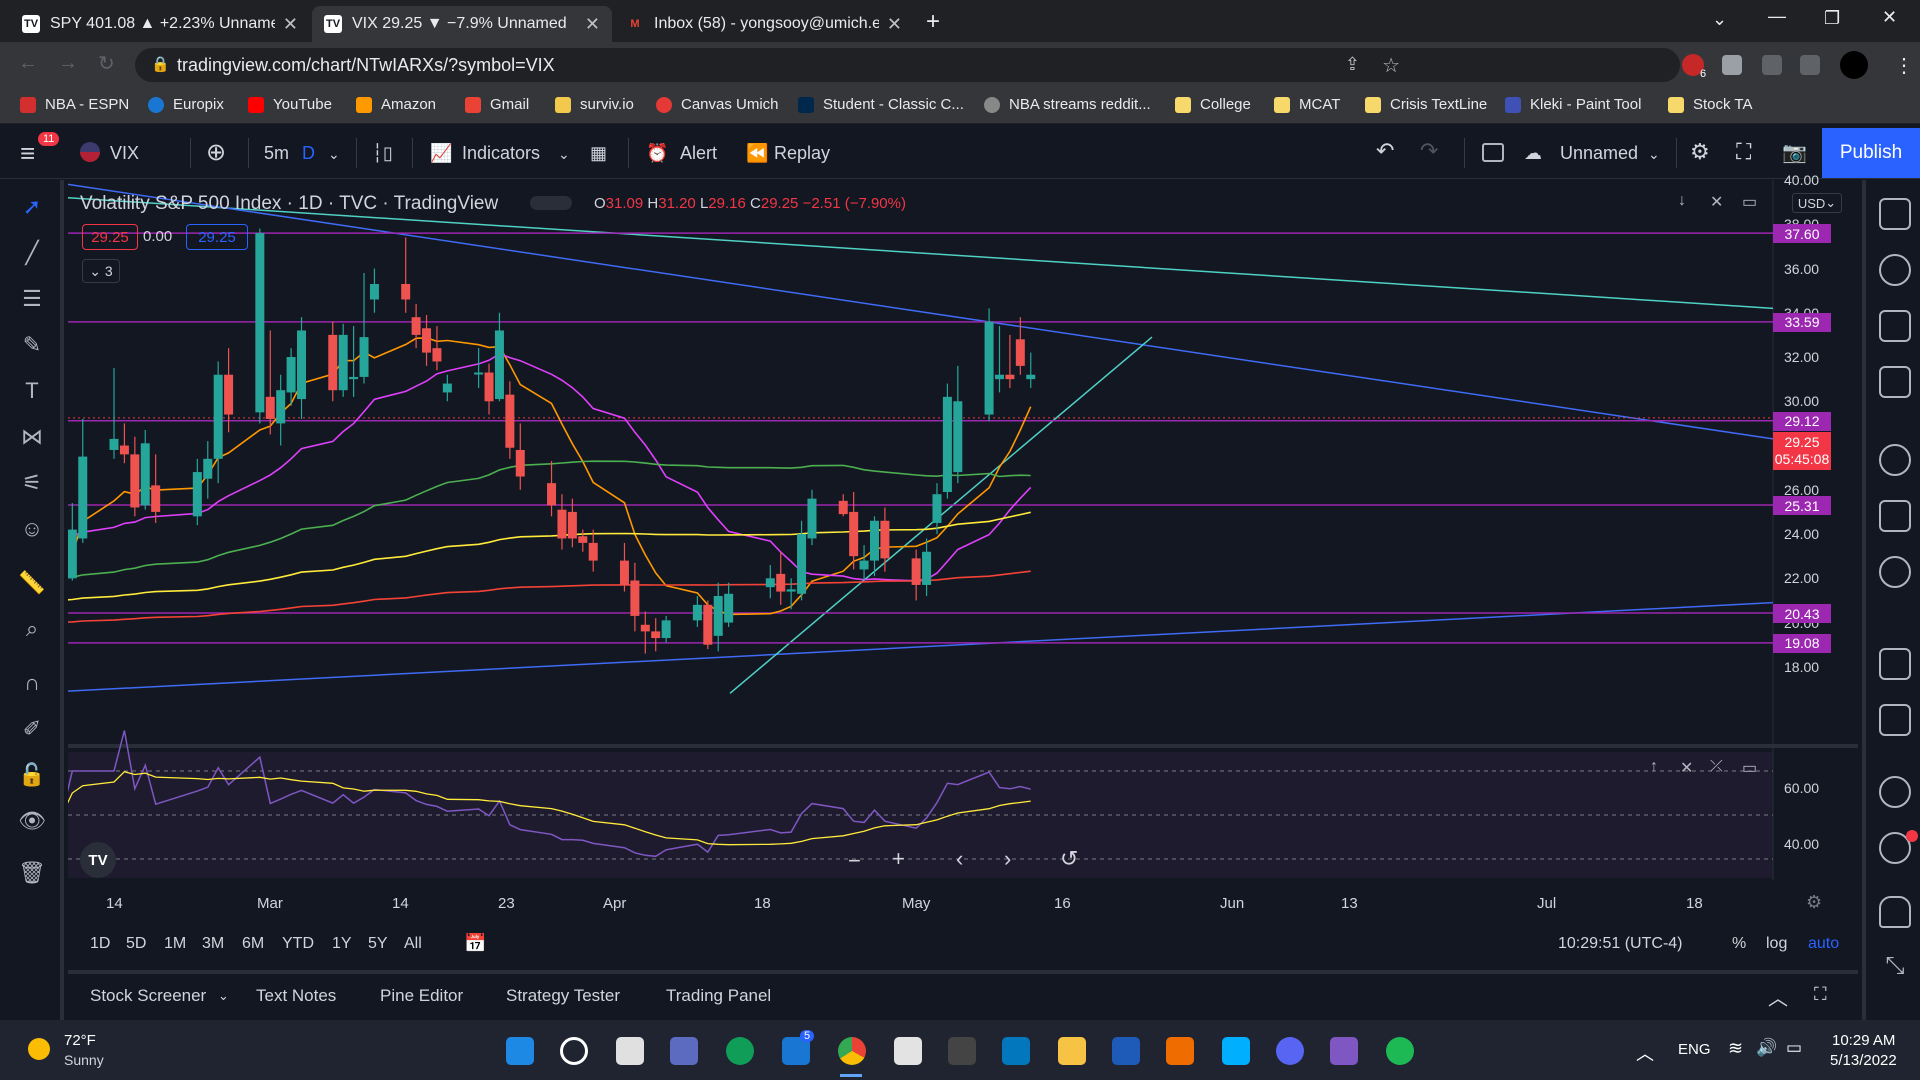 The width and height of the screenshot is (1920, 1080). Describe the element at coordinates (1645, 1053) in the screenshot. I see `tray-chevron-up-icon: ︿` at that location.